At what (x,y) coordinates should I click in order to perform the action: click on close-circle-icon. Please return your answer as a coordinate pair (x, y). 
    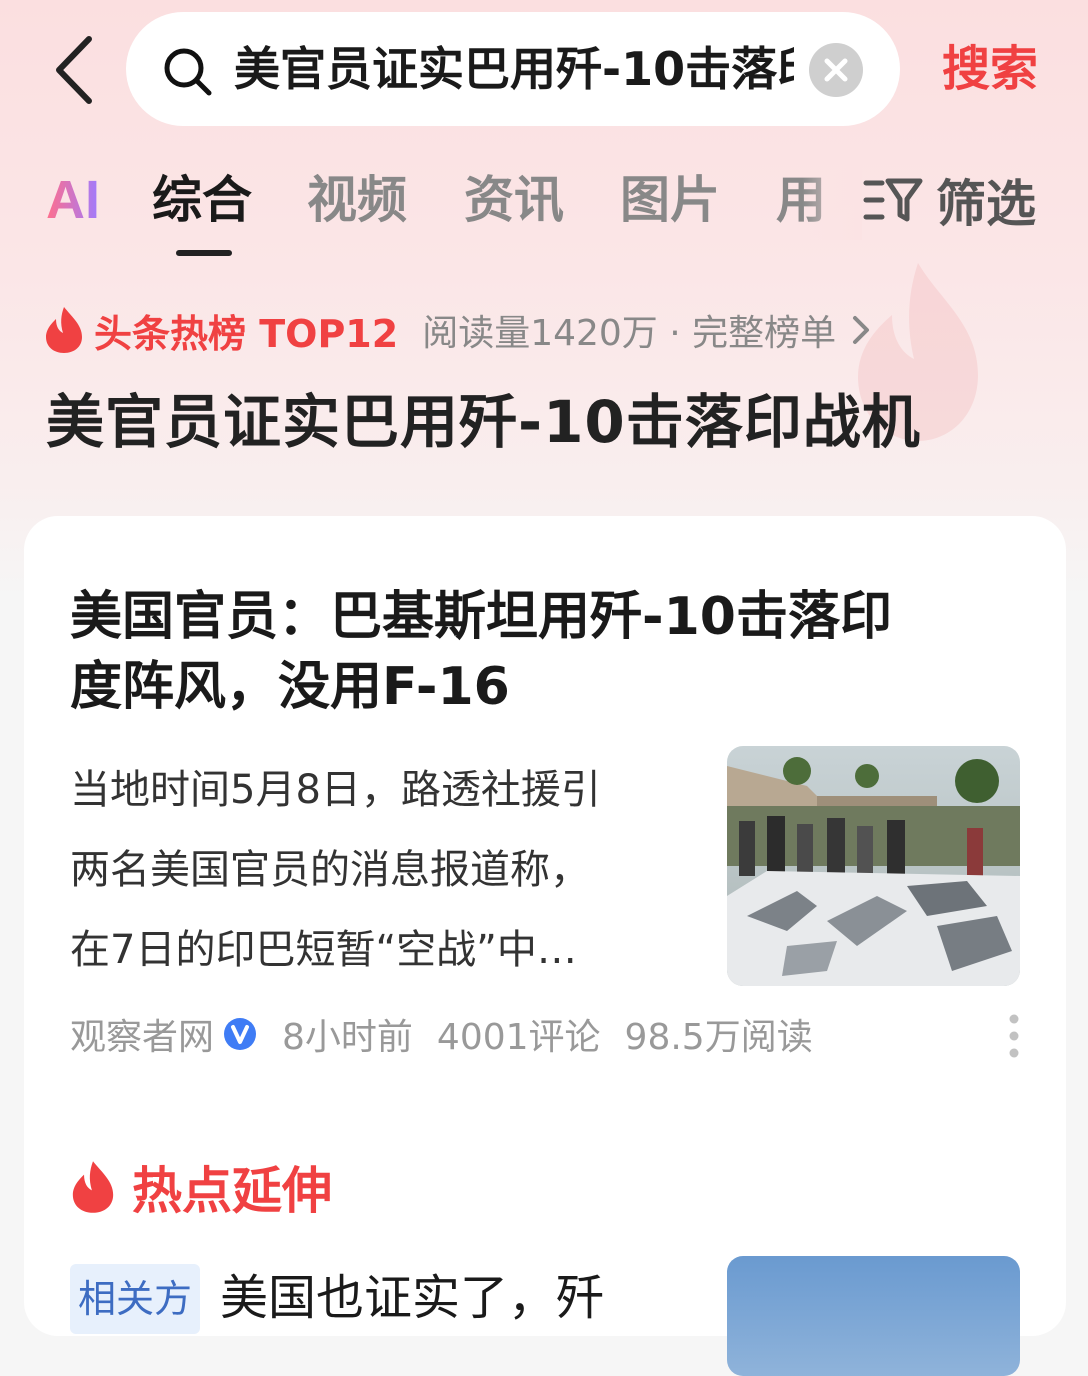
    Looking at the image, I should click on (836, 70).